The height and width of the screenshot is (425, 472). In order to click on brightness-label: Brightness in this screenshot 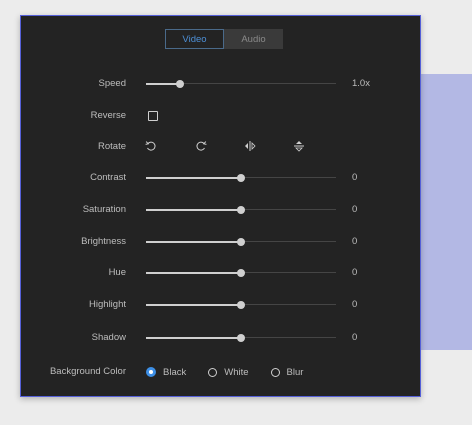, I will do `click(103, 241)`.